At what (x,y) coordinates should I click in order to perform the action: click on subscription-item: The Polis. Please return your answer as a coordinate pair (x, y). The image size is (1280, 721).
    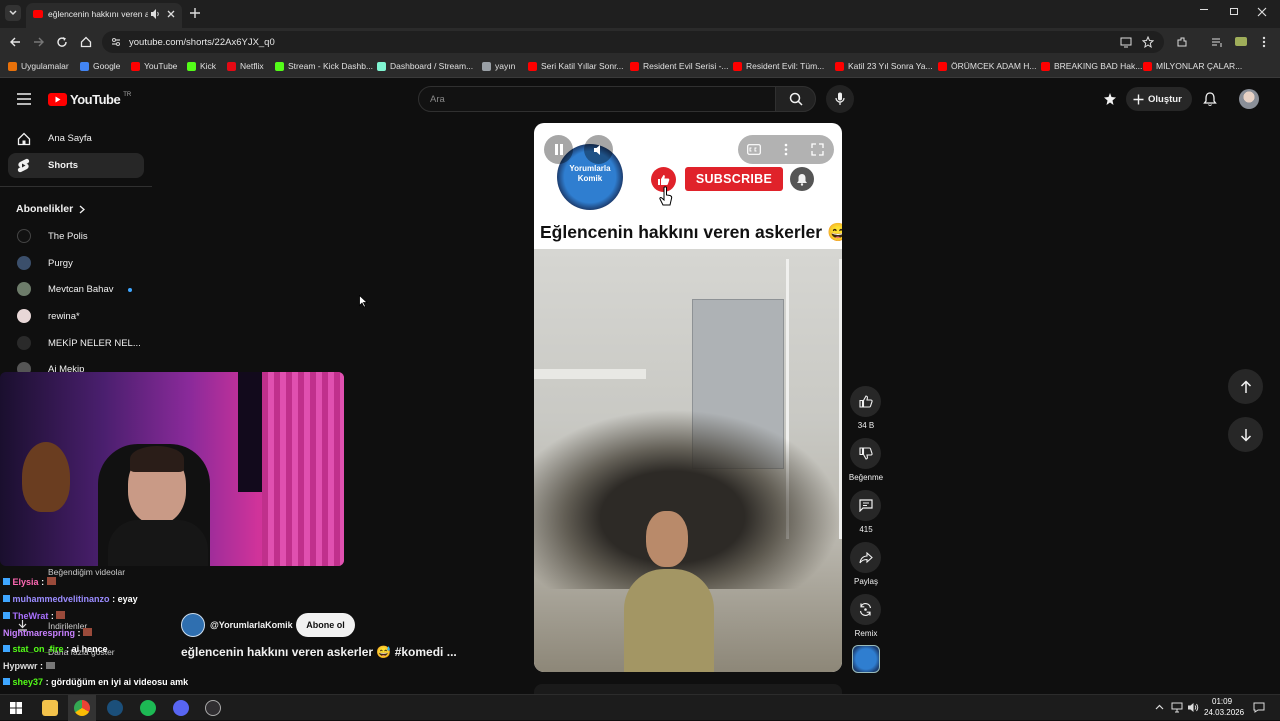
    Looking at the image, I should click on (75, 237).